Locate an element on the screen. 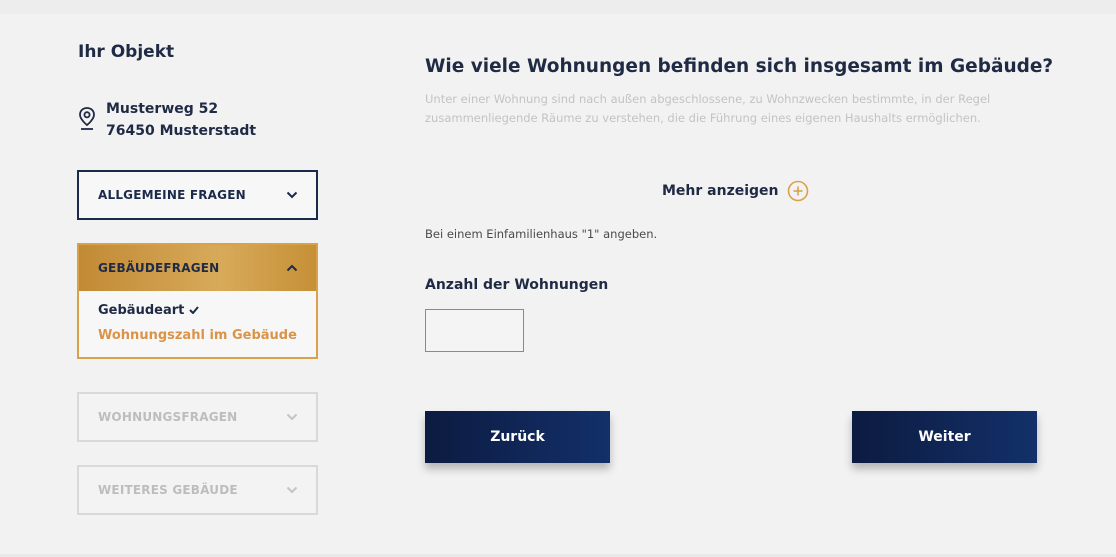 The width and height of the screenshot is (1116, 557). next-button: Weiter is located at coordinates (944, 437).